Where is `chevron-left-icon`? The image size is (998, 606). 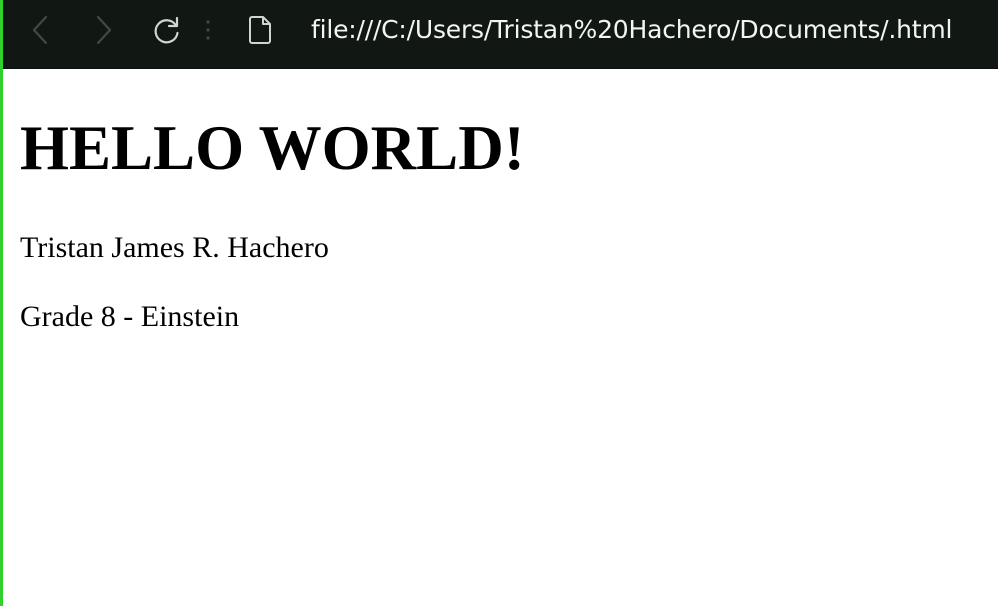
chevron-left-icon is located at coordinates (40, 30).